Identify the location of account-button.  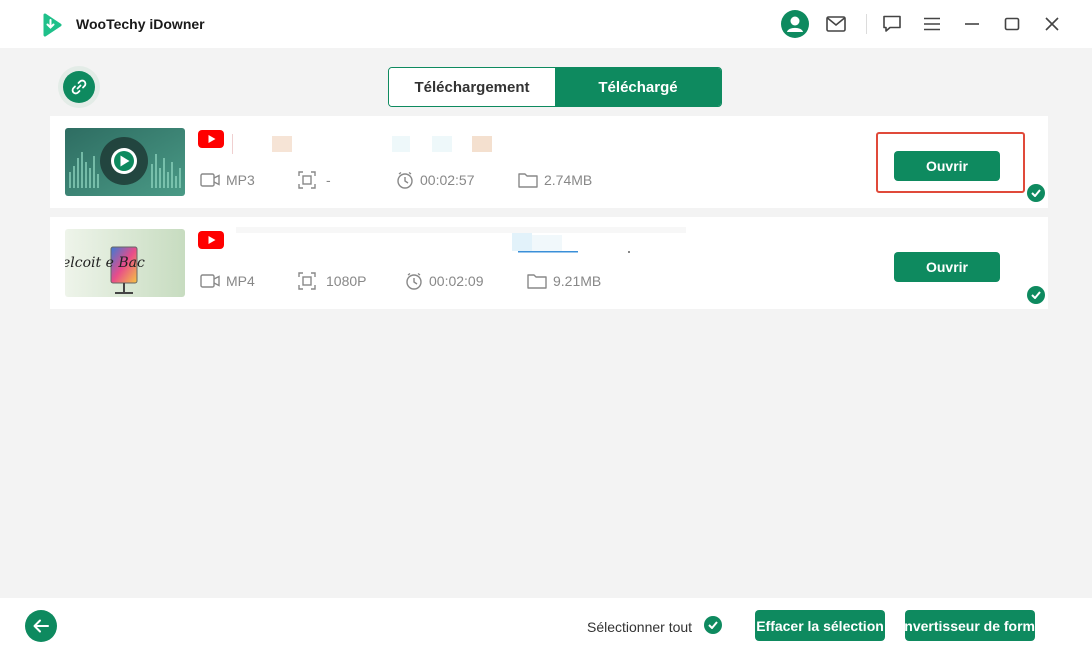
(795, 24).